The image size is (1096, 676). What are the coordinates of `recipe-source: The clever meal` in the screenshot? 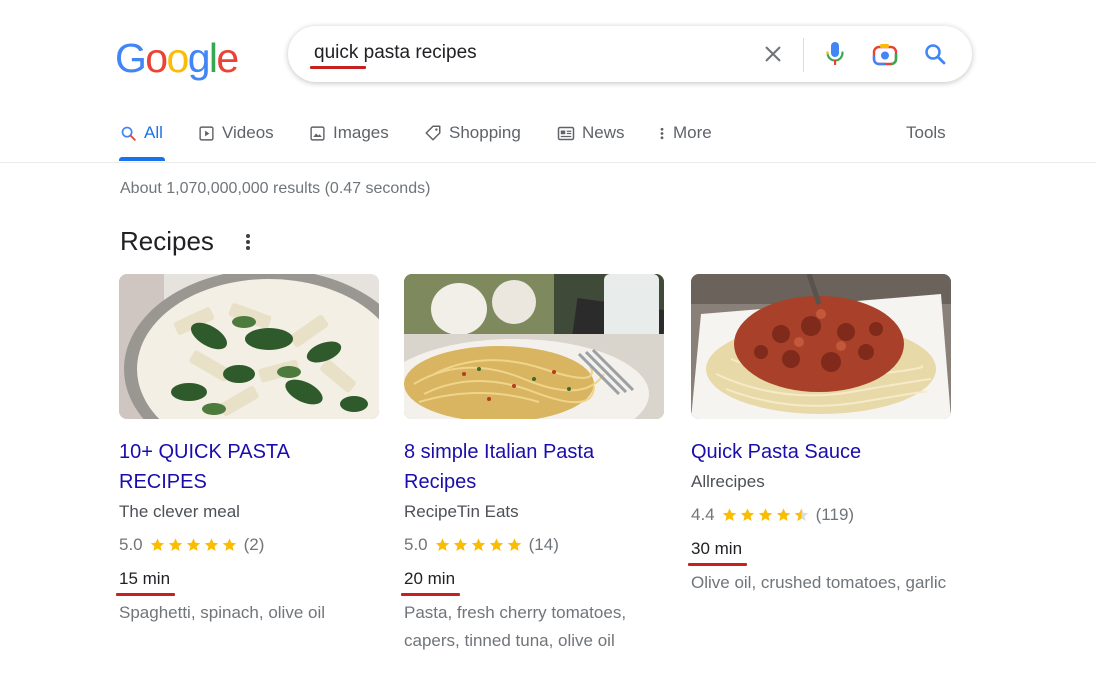 It's located at (179, 511).